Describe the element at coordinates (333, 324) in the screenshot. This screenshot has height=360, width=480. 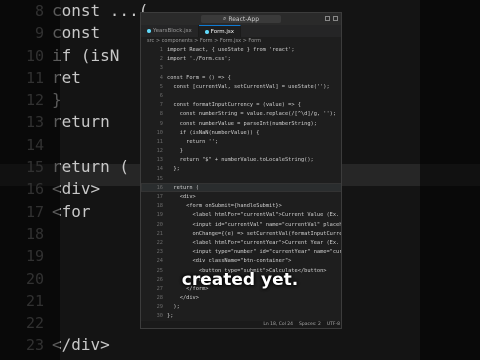
I see `encoding: UTF-8` at that location.